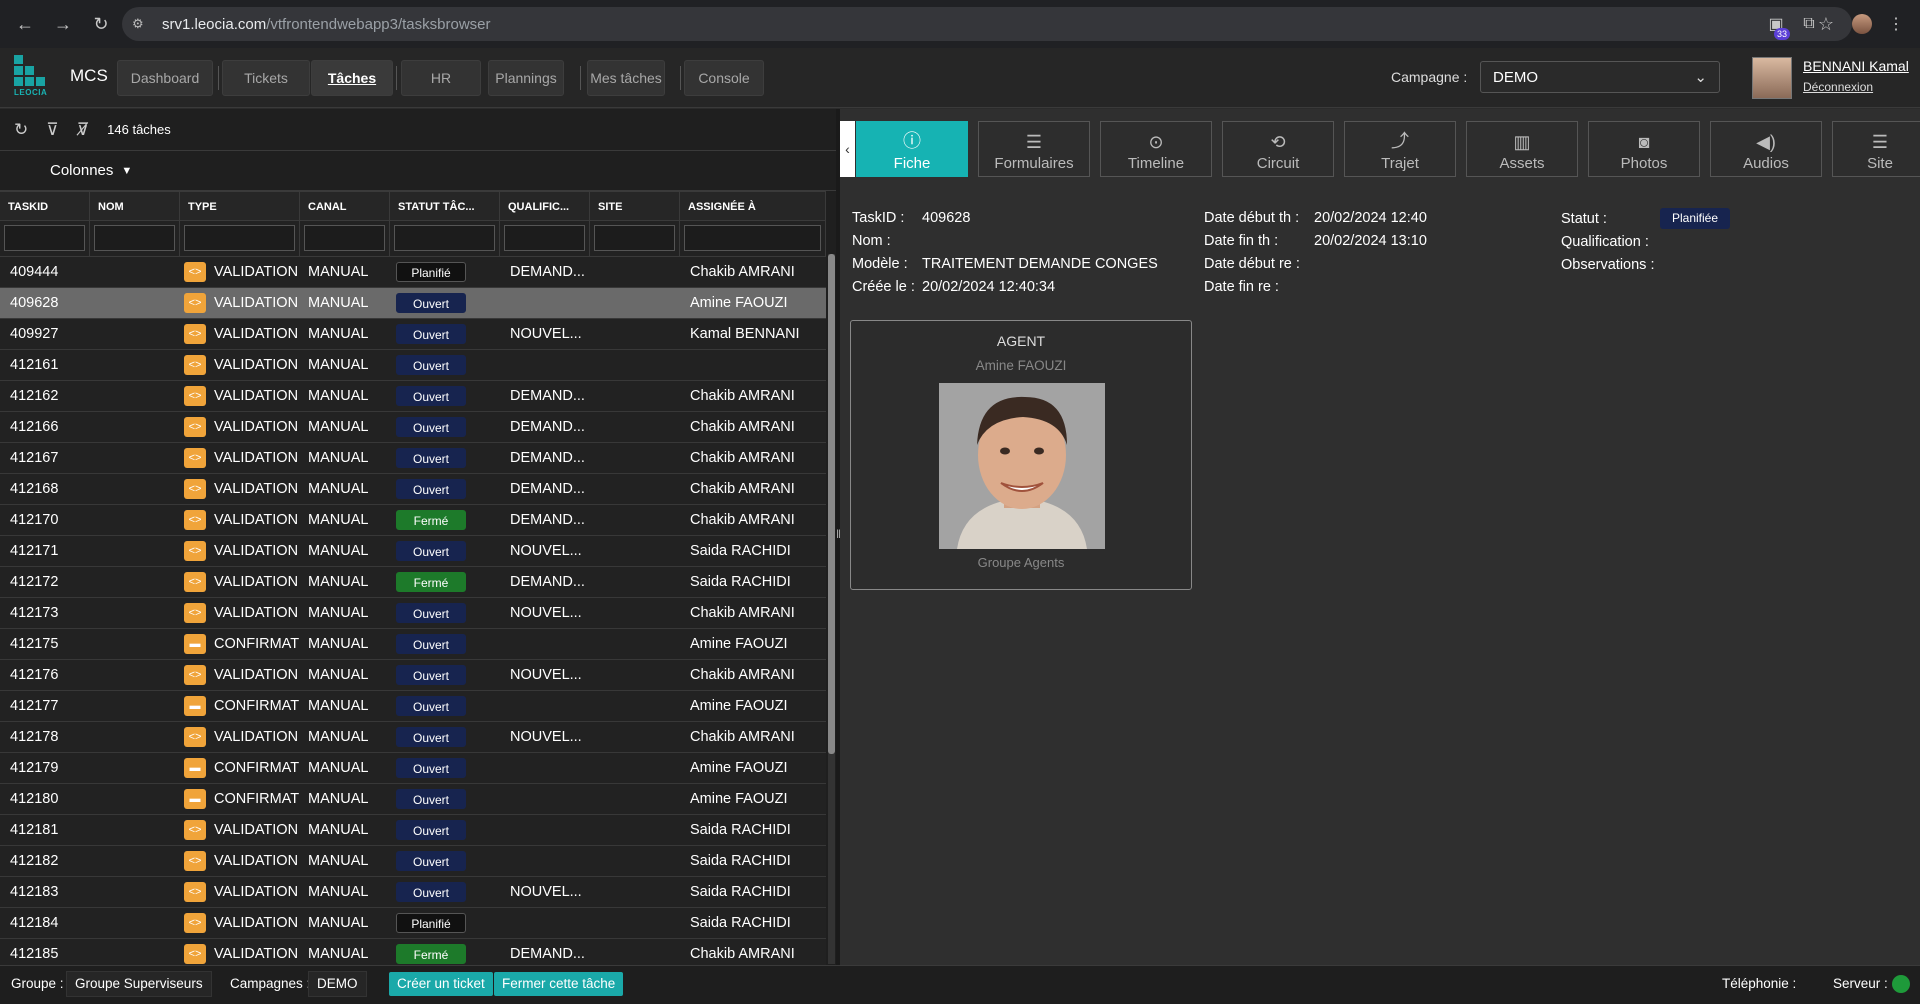  I want to click on tabs-scroll-left-icon: ‹, so click(847, 149).